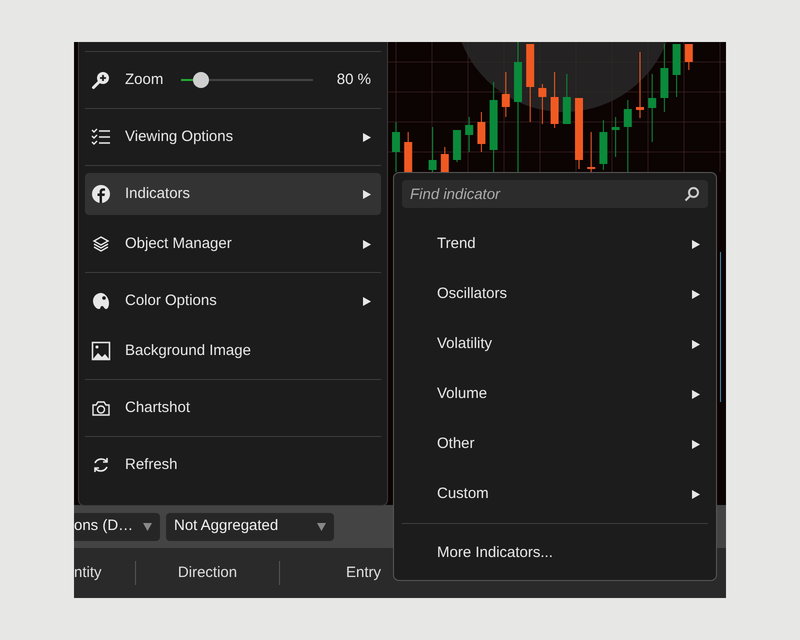  What do you see at coordinates (555, 344) in the screenshot?
I see `menu-item: Volatility` at bounding box center [555, 344].